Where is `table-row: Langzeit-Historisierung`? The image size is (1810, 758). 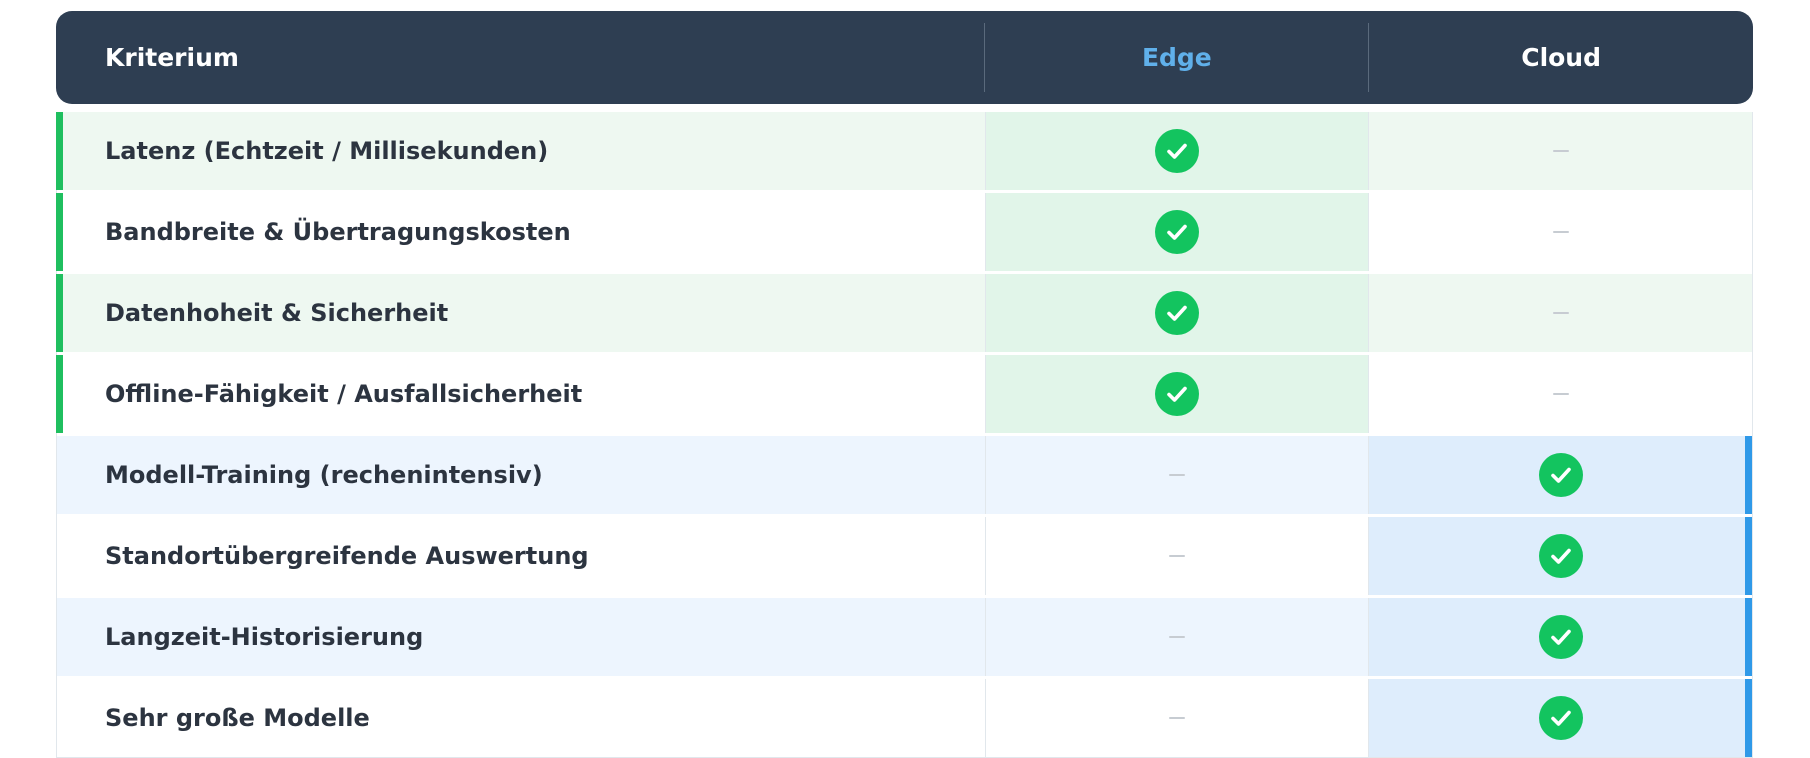
table-row: Langzeit-Historisierung is located at coordinates (904, 637).